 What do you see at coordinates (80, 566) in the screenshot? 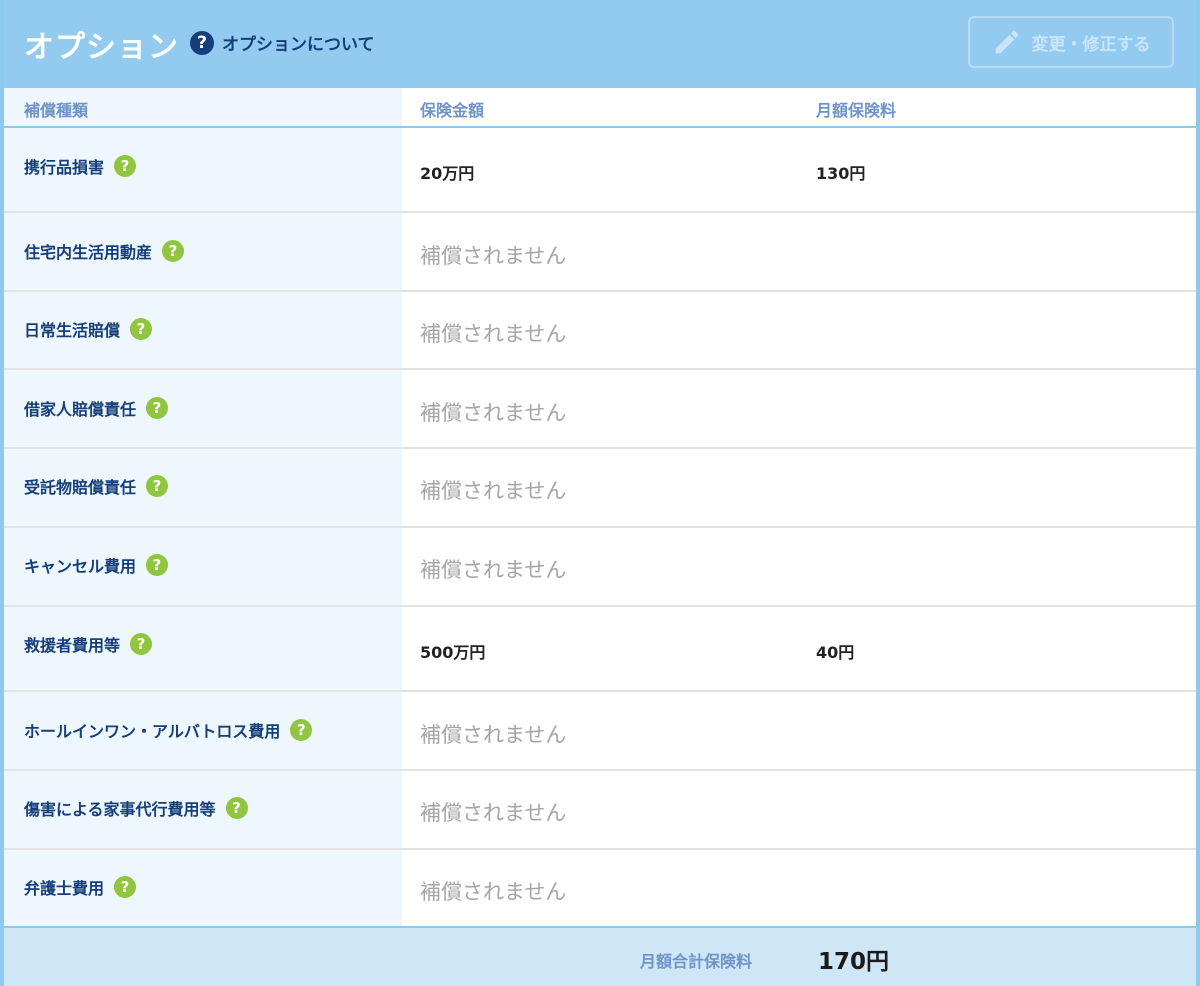
I see `option-name: キャンセル費用` at bounding box center [80, 566].